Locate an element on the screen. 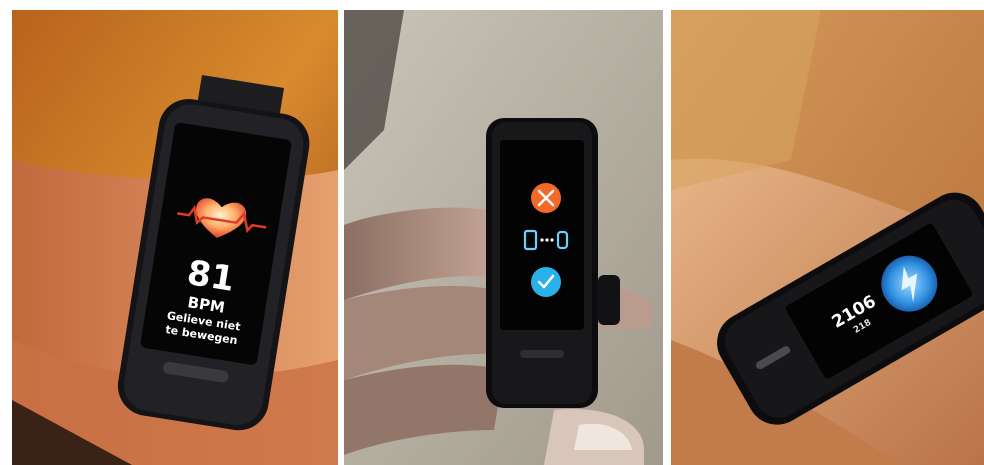 This screenshot has height=465, width=984. band-button is located at coordinates (542, 354).